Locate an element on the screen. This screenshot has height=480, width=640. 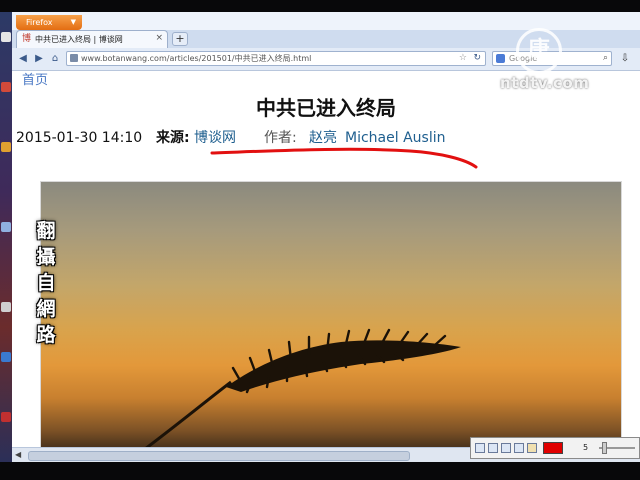
wheat-silhouette is located at coordinates (303, 387).